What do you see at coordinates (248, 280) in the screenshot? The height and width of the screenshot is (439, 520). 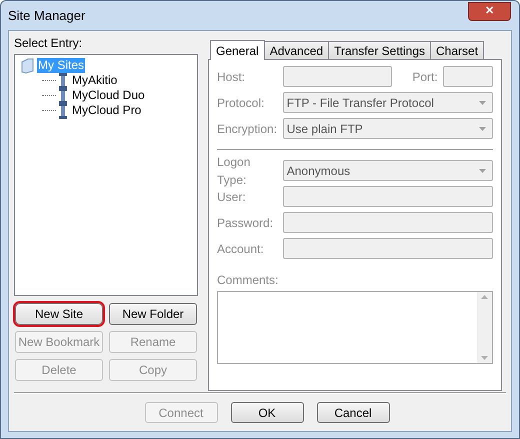 I see `comments-label: Comments:` at bounding box center [248, 280].